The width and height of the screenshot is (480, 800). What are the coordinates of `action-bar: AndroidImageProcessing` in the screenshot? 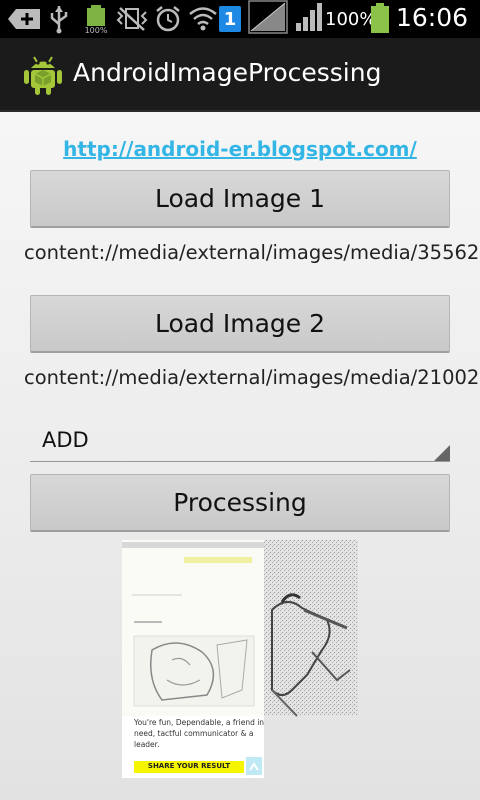 It's located at (240, 75).